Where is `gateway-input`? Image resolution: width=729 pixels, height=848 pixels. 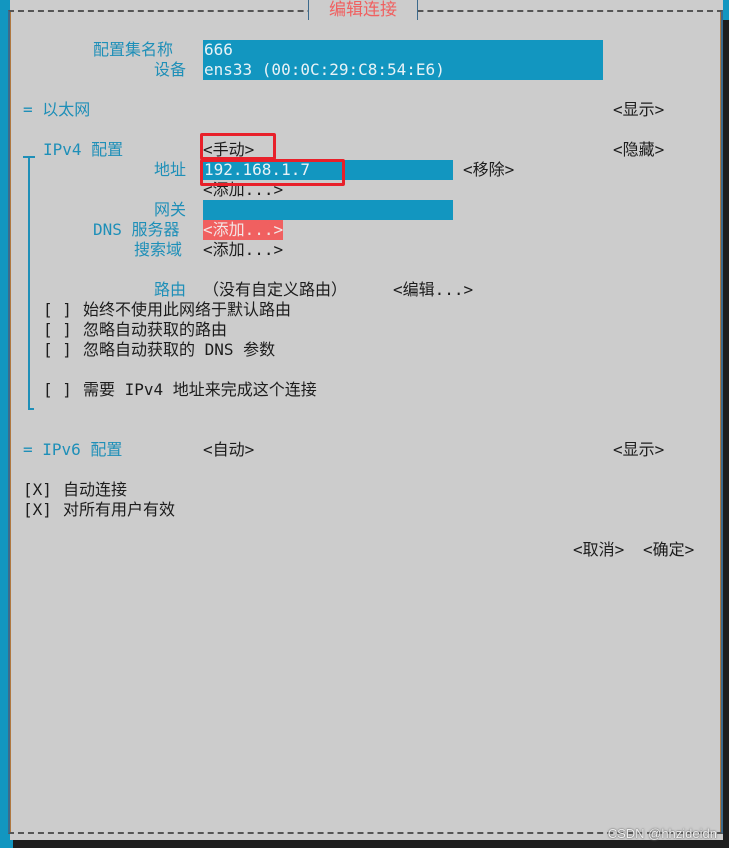
gateway-input is located at coordinates (328, 210).